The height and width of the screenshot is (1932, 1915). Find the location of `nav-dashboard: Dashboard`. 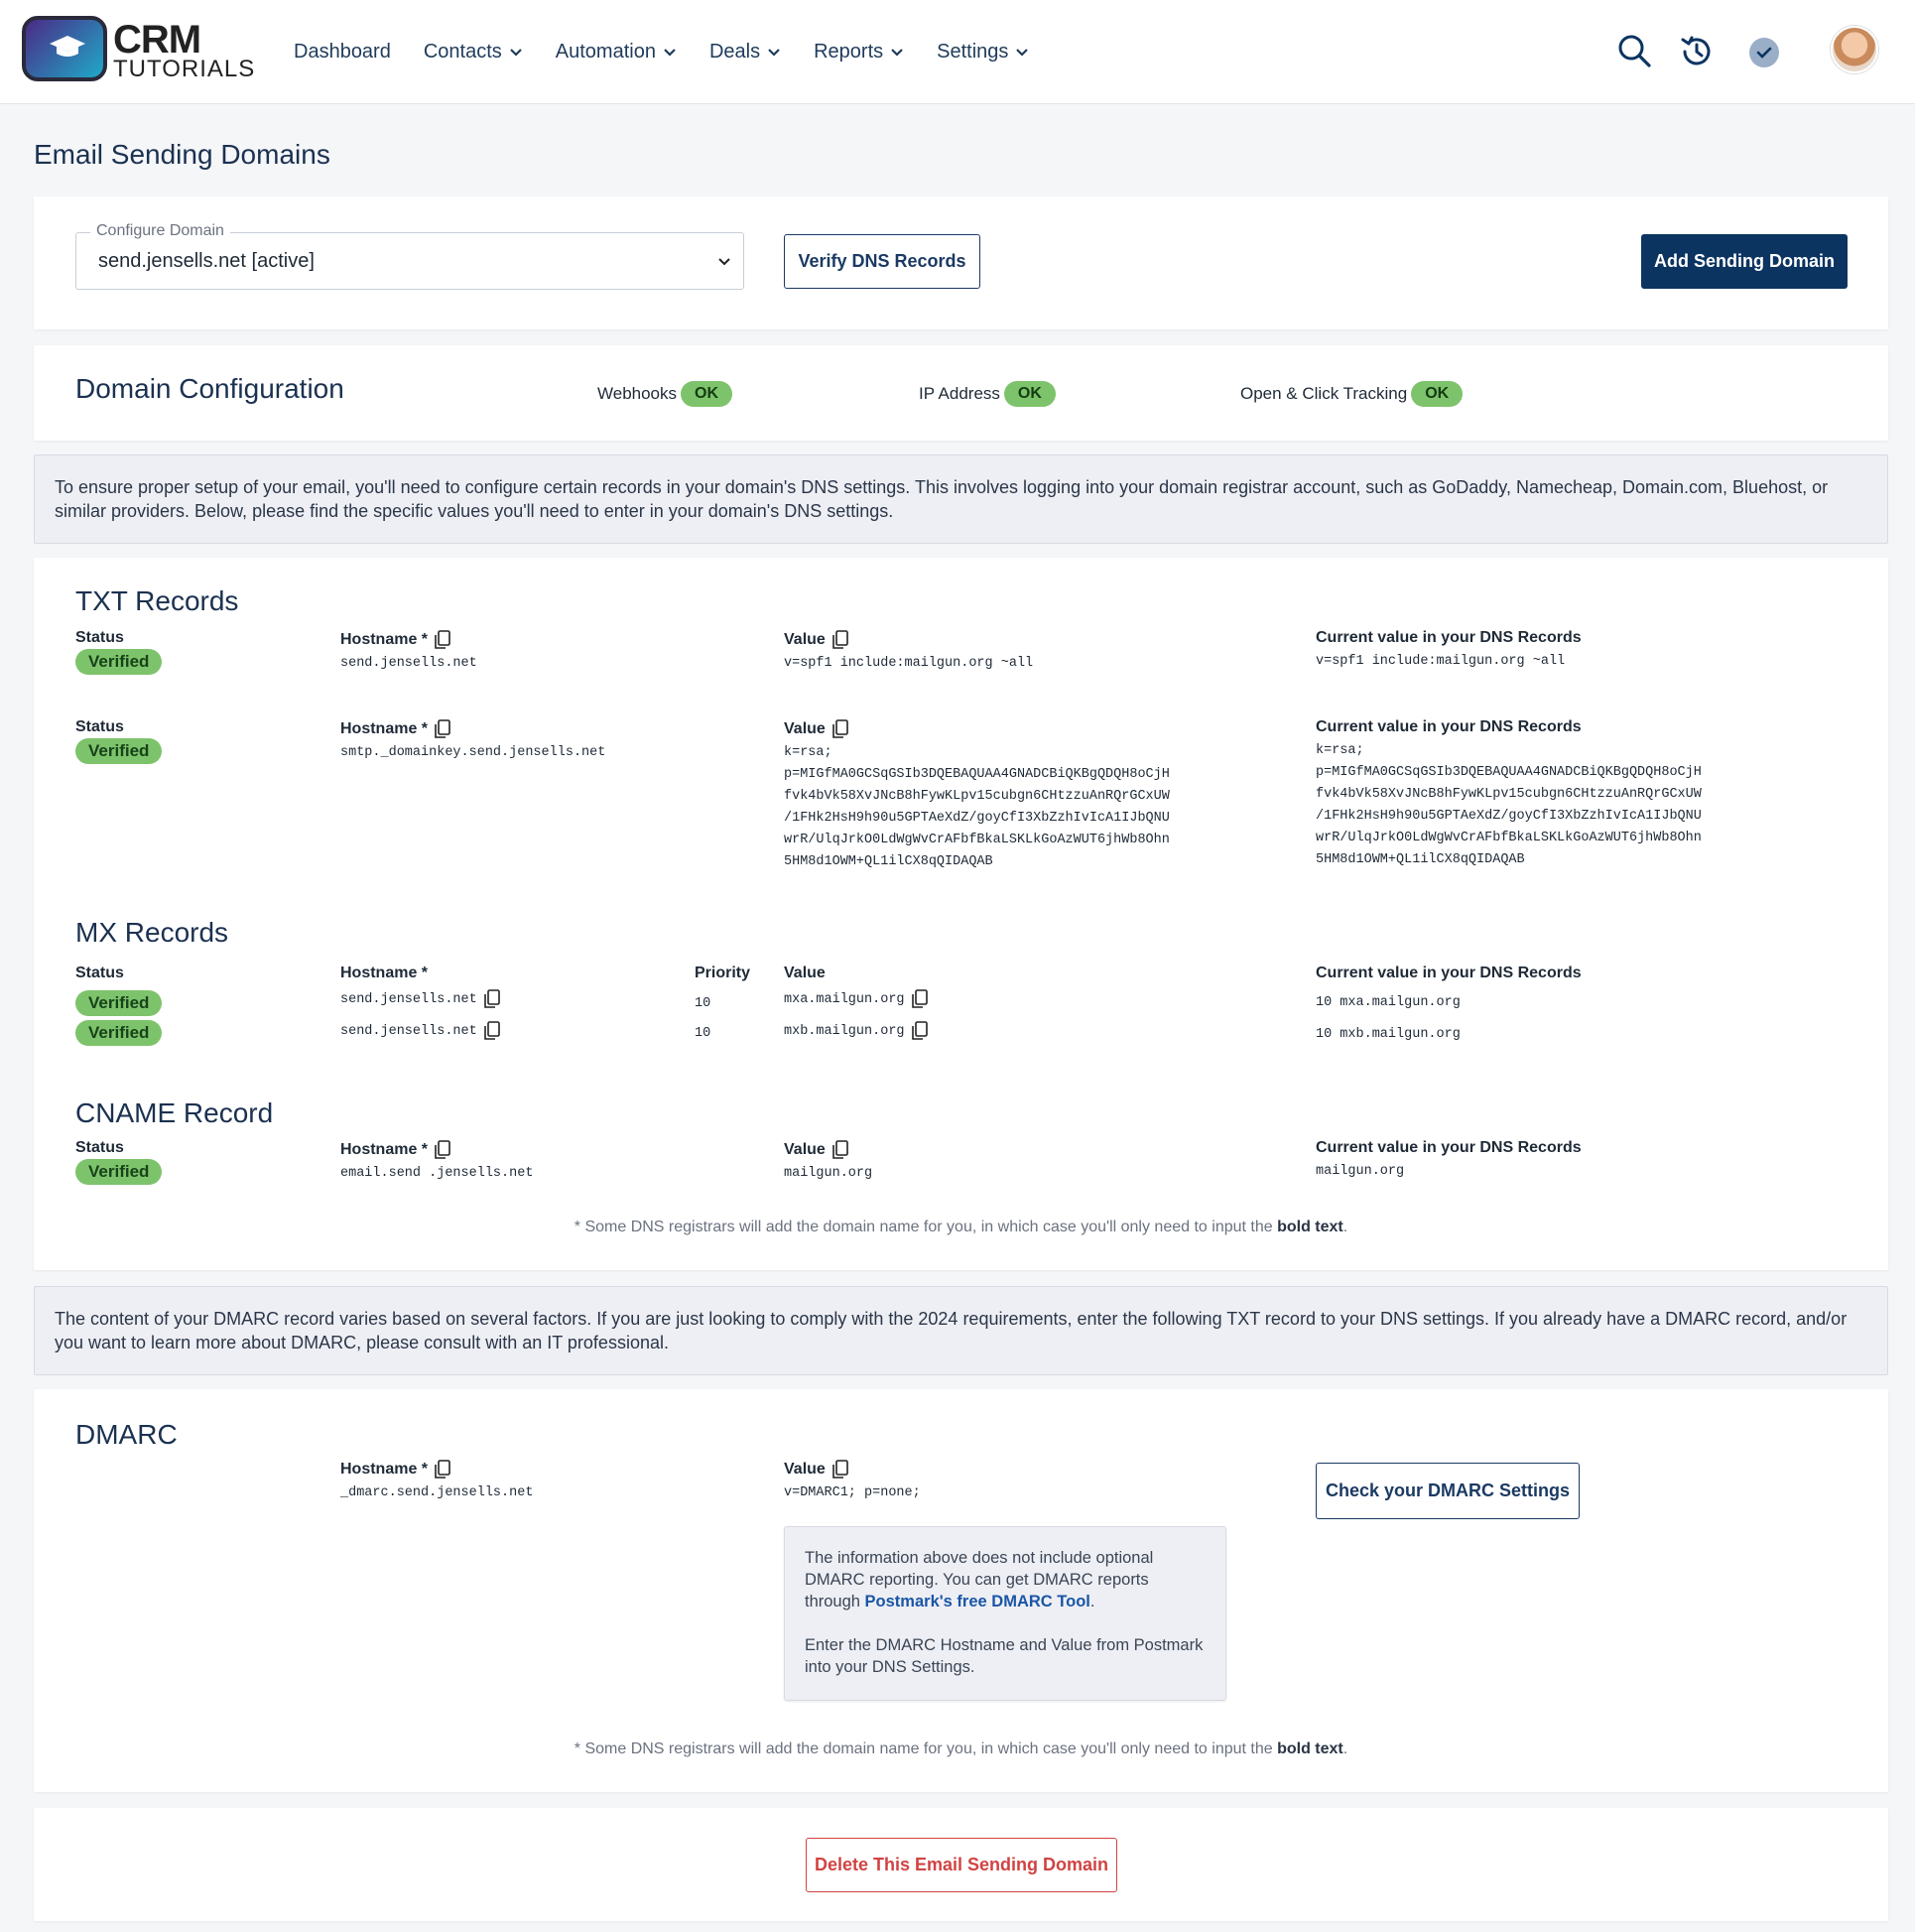

nav-dashboard: Dashboard is located at coordinates (342, 53).